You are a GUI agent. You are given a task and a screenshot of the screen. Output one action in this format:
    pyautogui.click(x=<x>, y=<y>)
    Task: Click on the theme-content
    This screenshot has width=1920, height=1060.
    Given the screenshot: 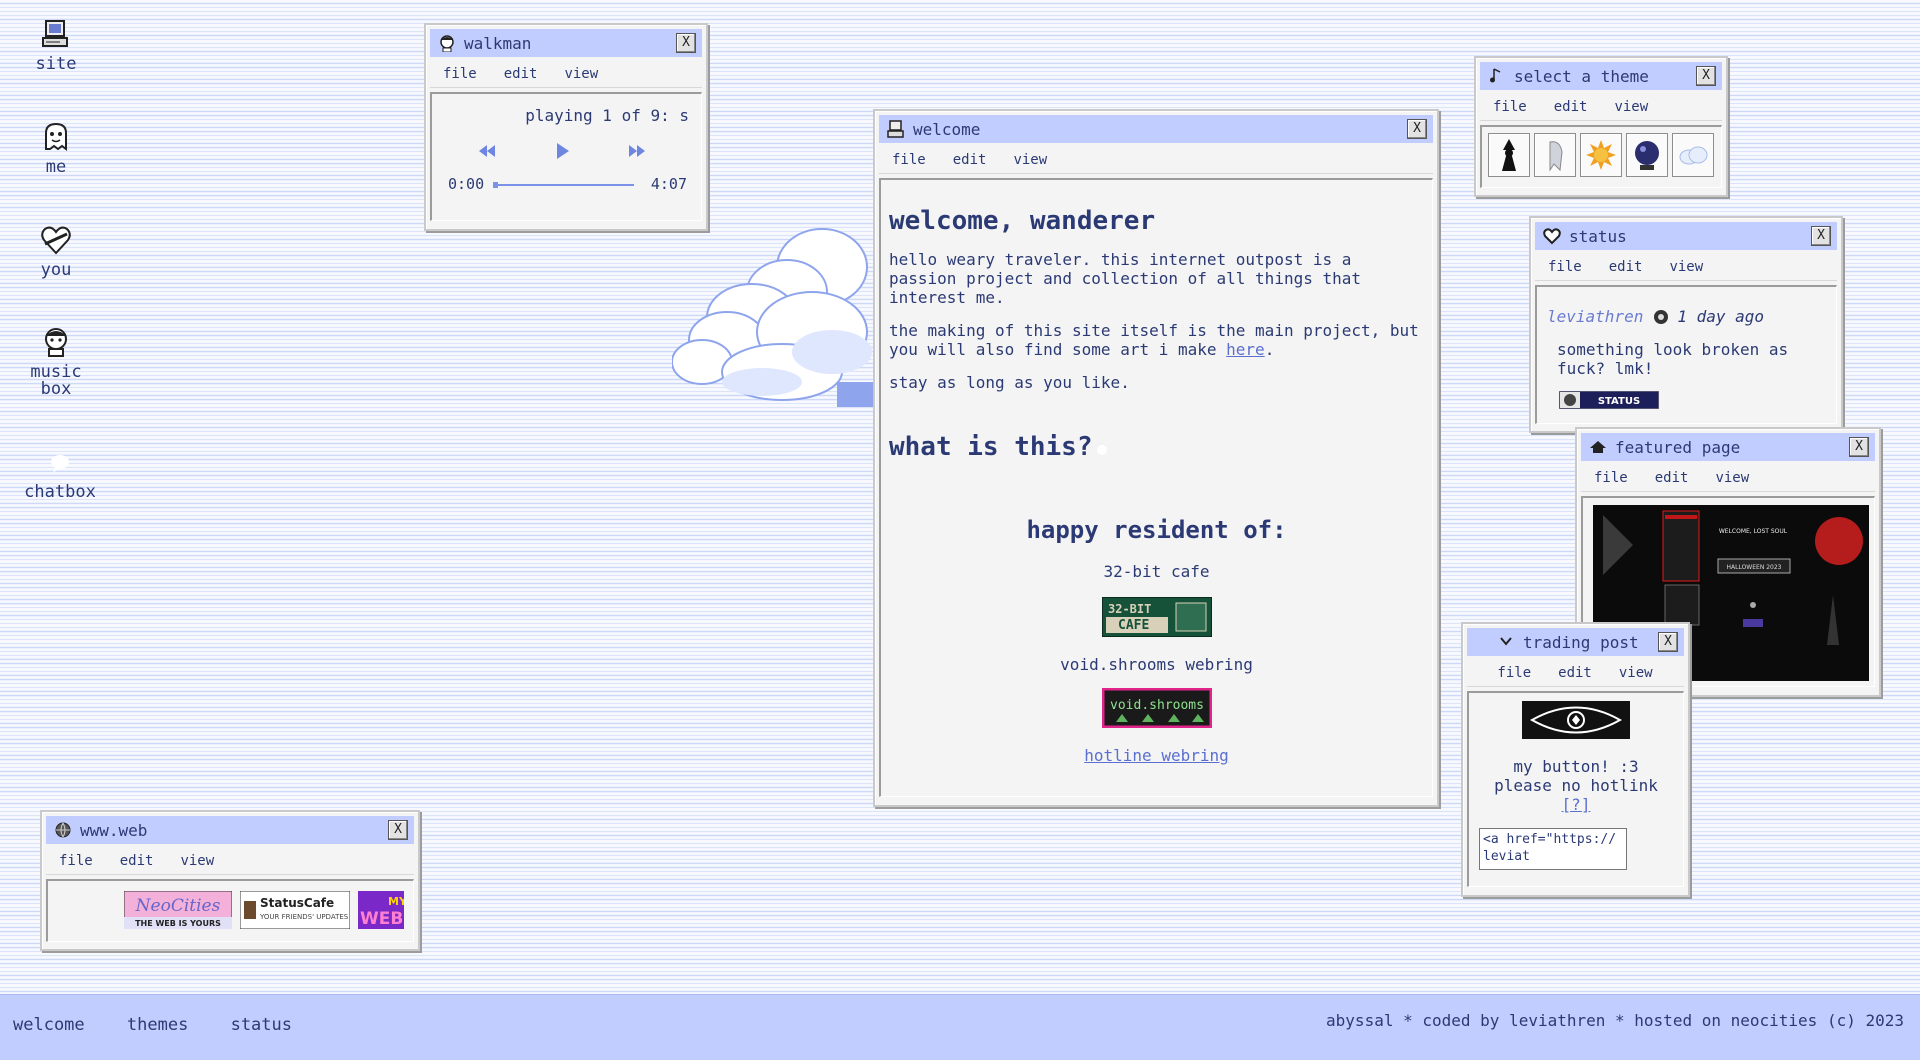 What is the action you would take?
    pyautogui.click(x=1601, y=156)
    